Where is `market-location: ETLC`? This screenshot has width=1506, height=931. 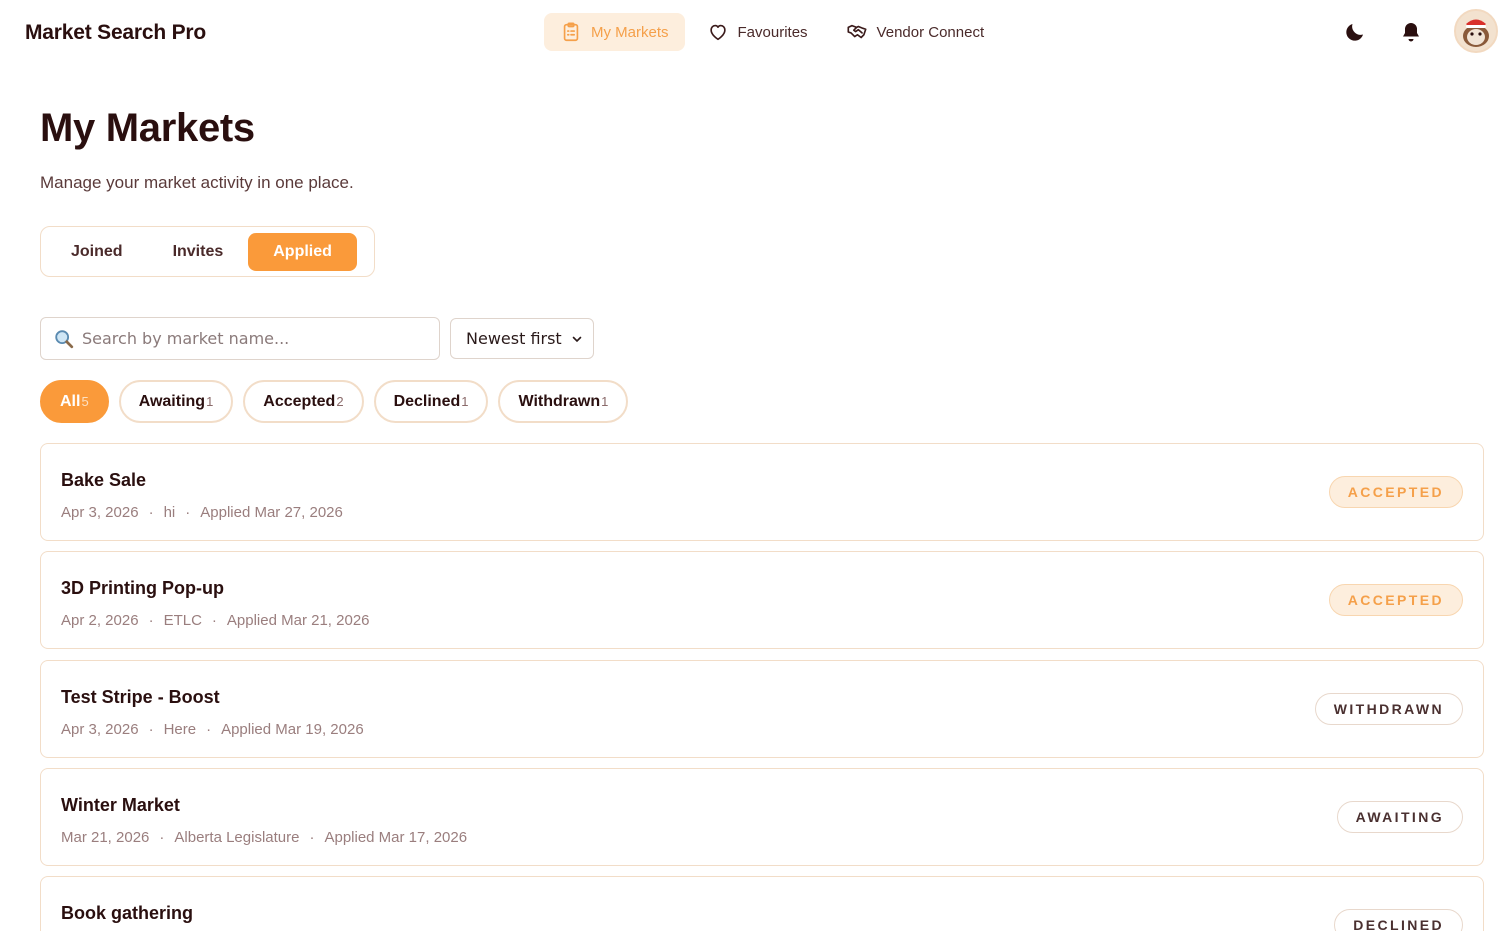 market-location: ETLC is located at coordinates (182, 620).